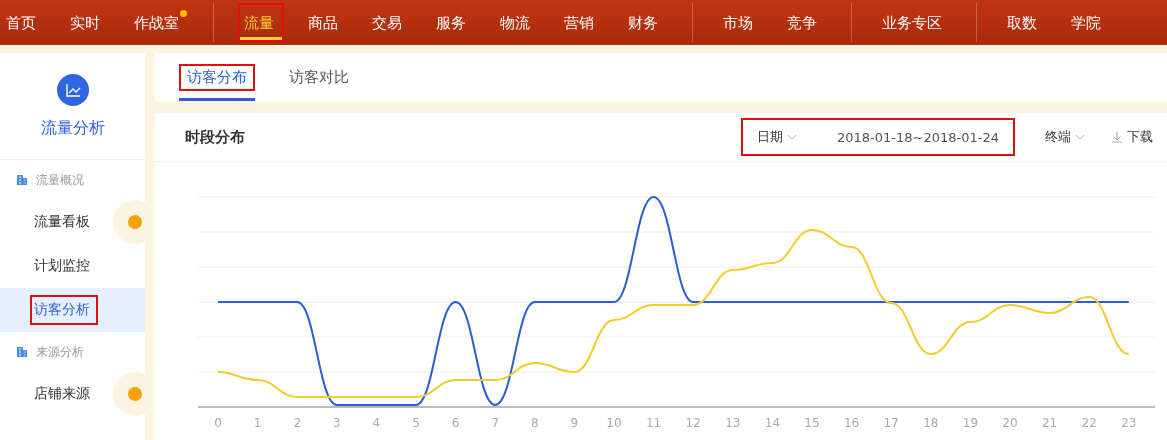 The width and height of the screenshot is (1167, 440). What do you see at coordinates (574, 423) in the screenshot?
I see `axis-label: 9` at bounding box center [574, 423].